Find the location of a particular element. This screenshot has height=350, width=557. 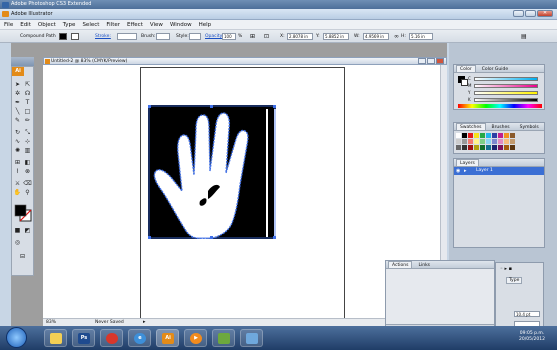

menu-filter: Filter is located at coordinates (113, 25).